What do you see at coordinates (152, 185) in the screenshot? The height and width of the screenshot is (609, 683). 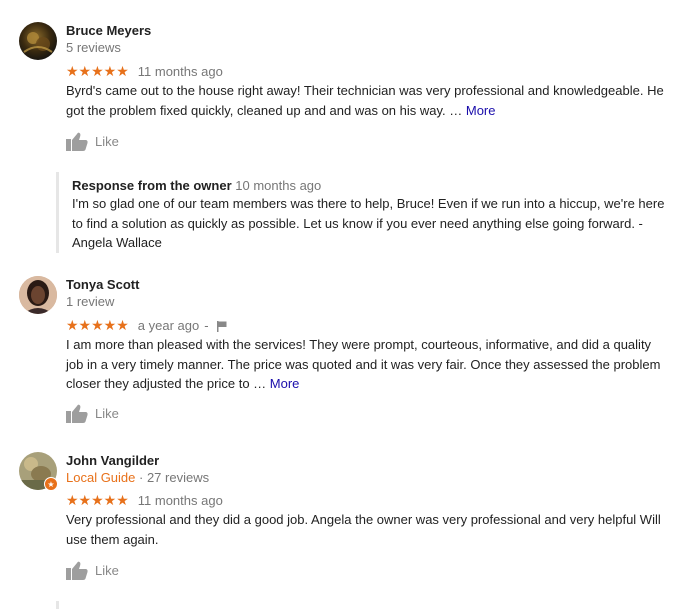 I see `owner-response-label: Response from the owner` at bounding box center [152, 185].